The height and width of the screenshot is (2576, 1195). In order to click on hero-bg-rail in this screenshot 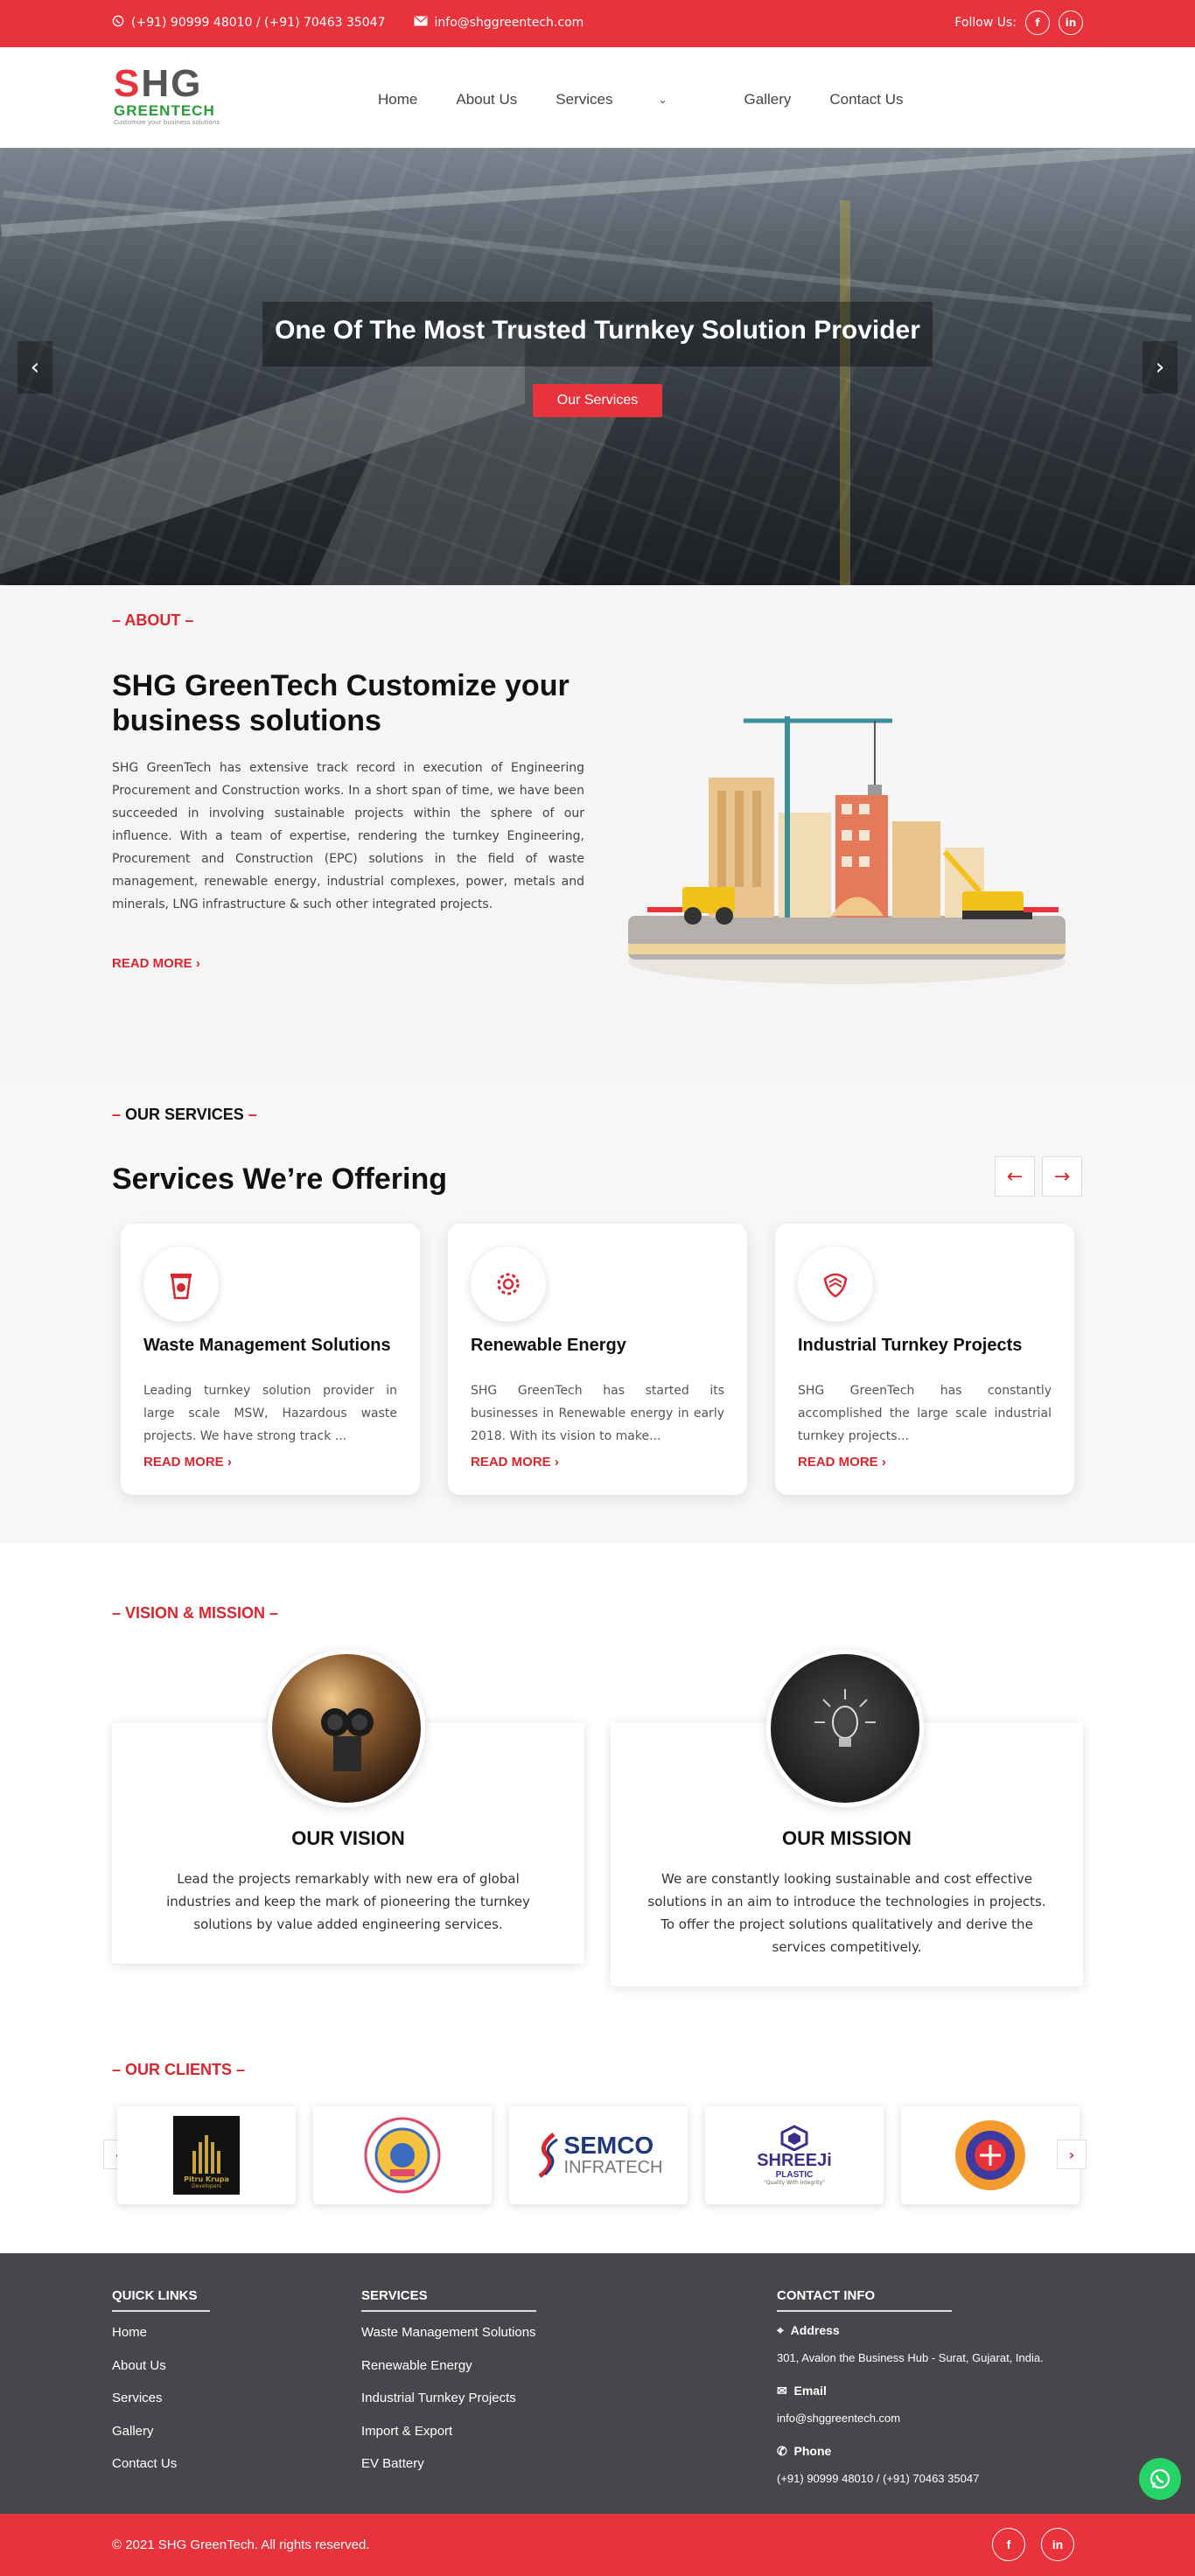, I will do `click(845, 392)`.